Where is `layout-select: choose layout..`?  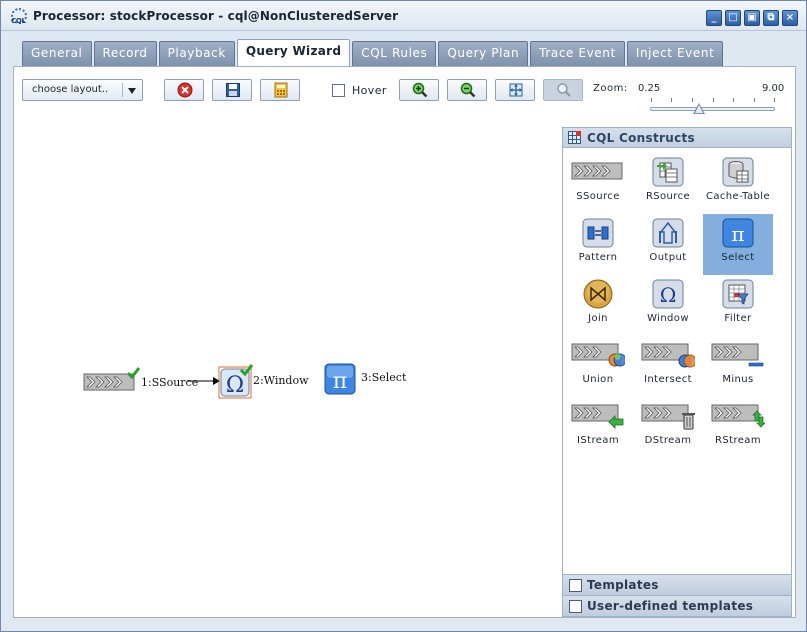 layout-select: choose layout.. is located at coordinates (82, 90).